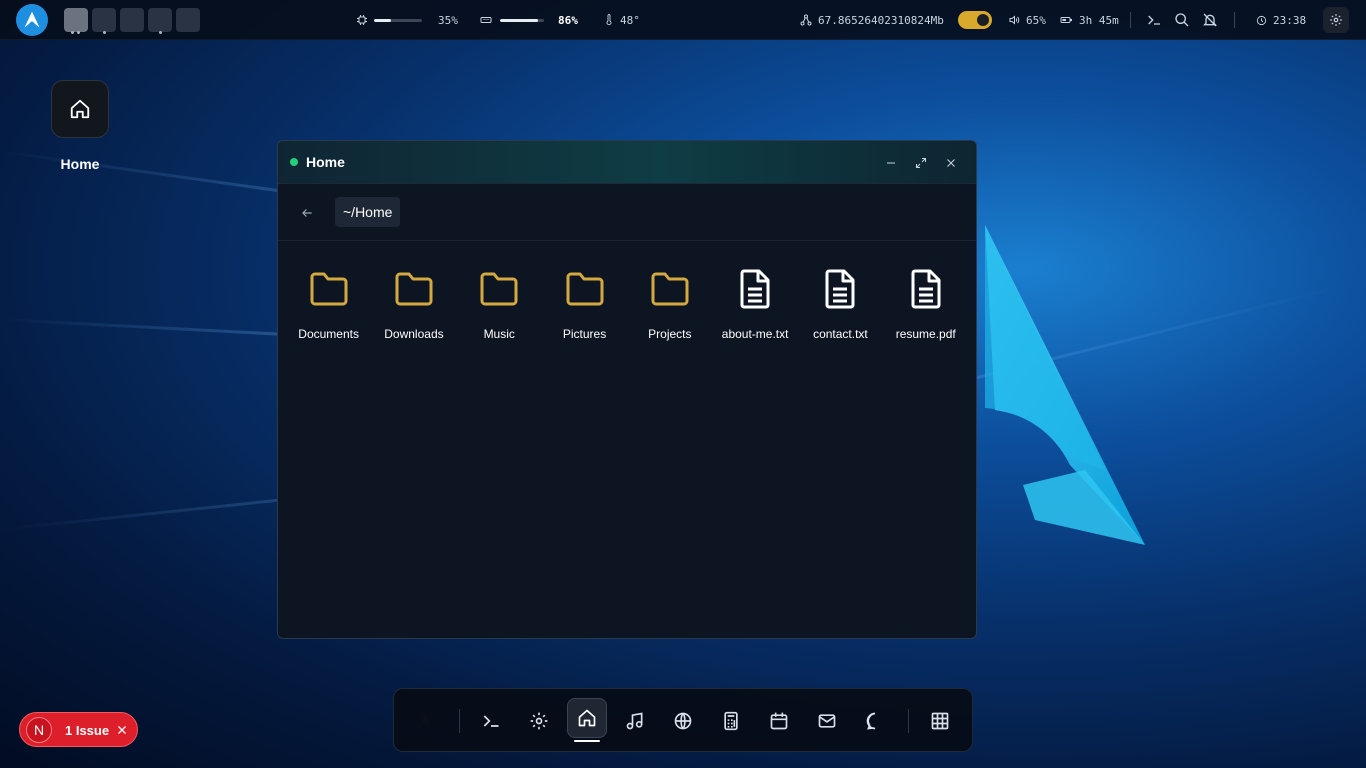 The height and width of the screenshot is (768, 1366). I want to click on memory-icon, so click(486, 20).